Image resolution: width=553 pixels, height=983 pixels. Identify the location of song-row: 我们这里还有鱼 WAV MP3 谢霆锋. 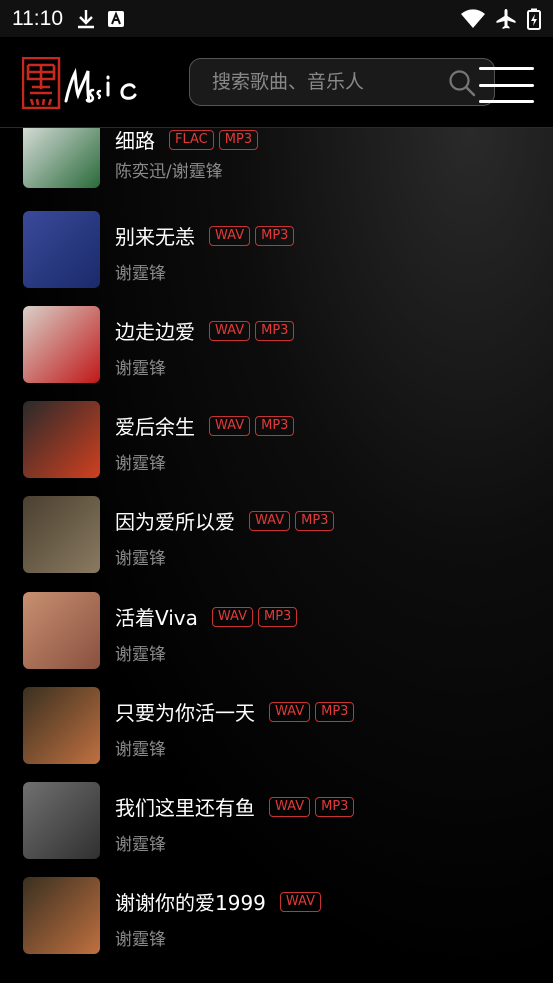
(276, 829).